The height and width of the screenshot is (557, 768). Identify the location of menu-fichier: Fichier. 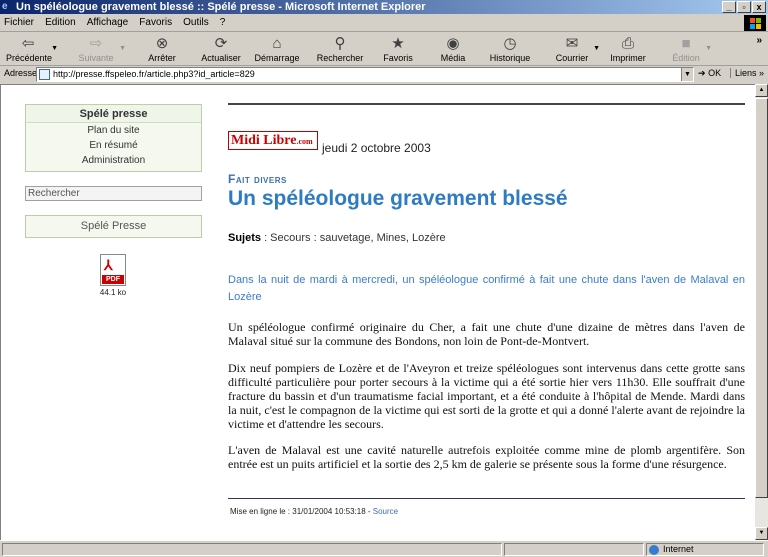
(19, 23).